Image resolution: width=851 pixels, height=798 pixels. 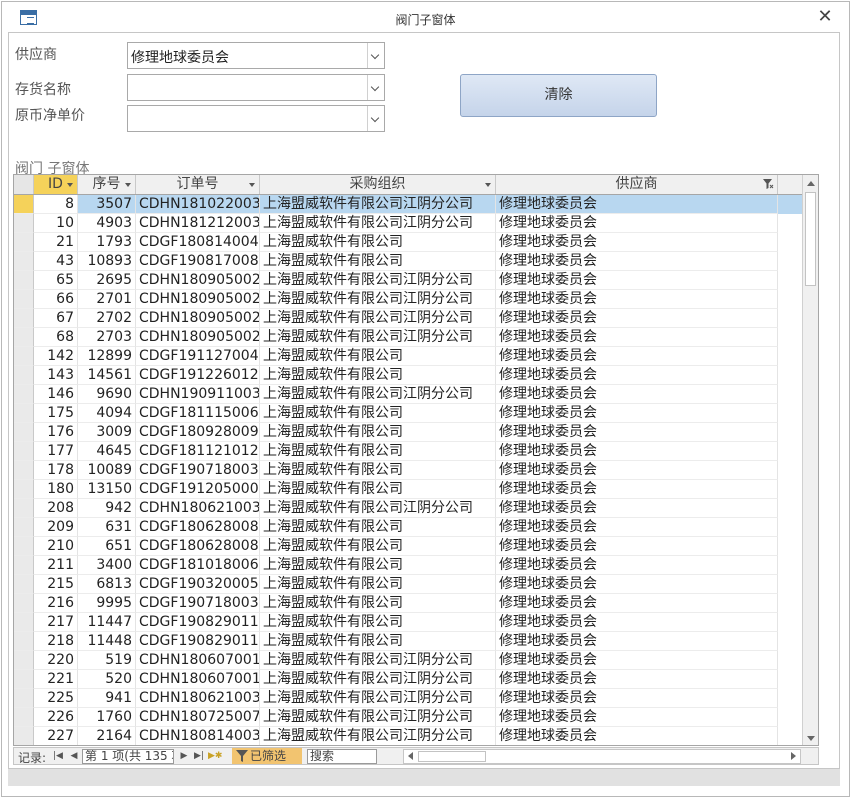 I want to click on cell-order-no: CDGF1808140044, so click(x=198, y=242).